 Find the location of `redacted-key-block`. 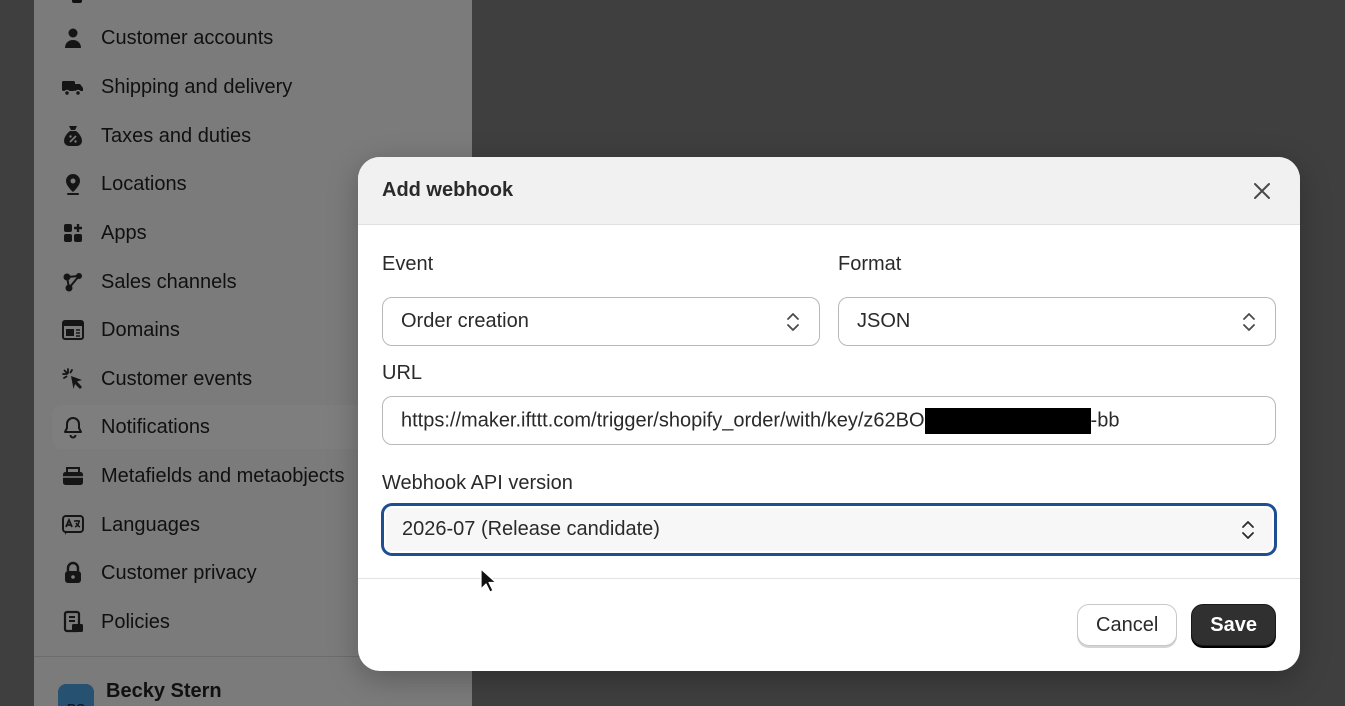

redacted-key-block is located at coordinates (1007, 420).